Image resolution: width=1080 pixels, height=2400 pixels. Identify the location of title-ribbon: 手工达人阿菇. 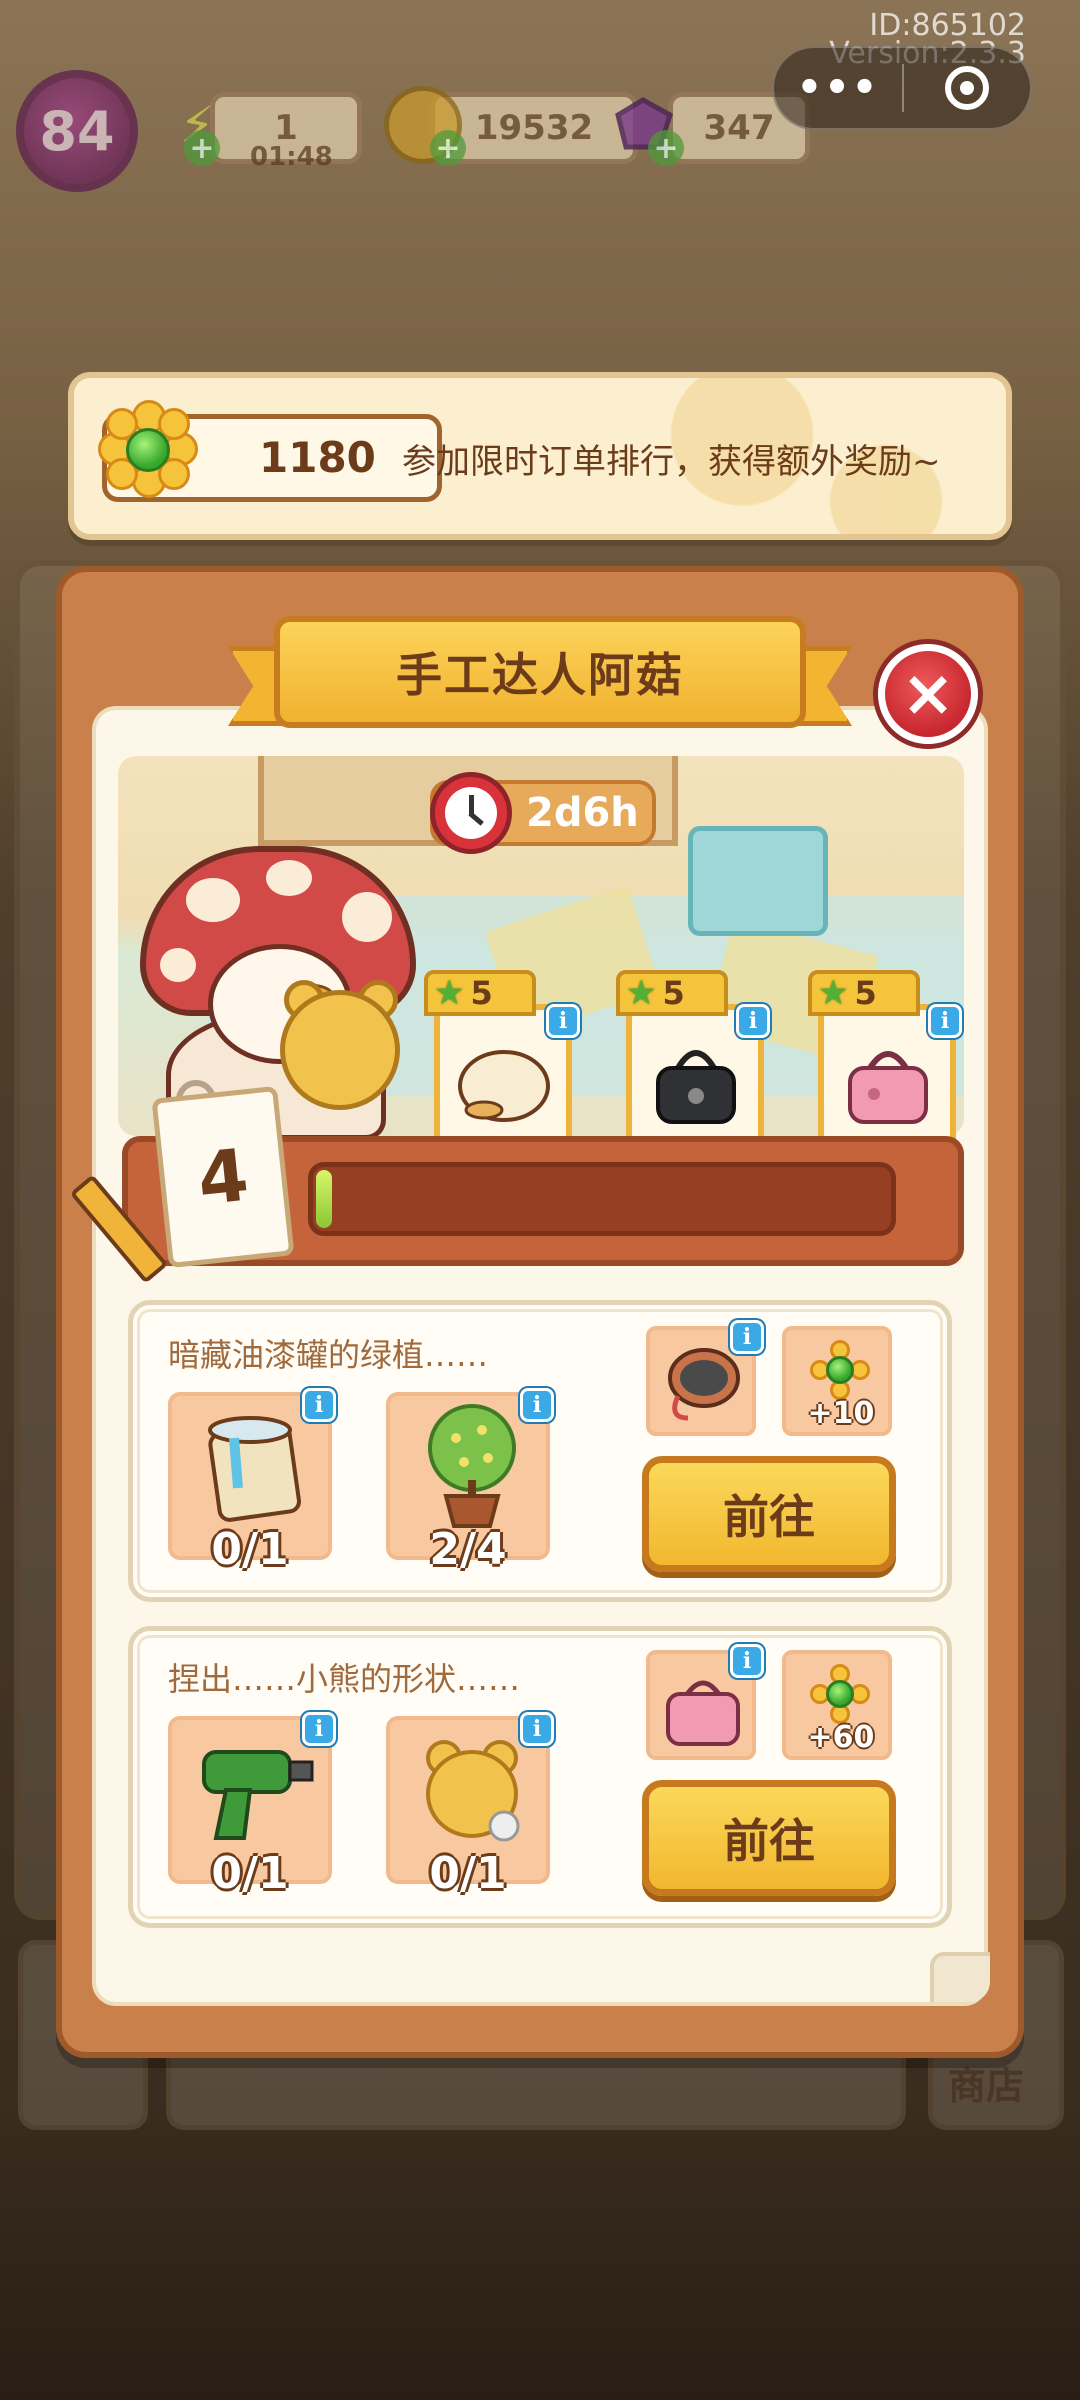
(540, 680).